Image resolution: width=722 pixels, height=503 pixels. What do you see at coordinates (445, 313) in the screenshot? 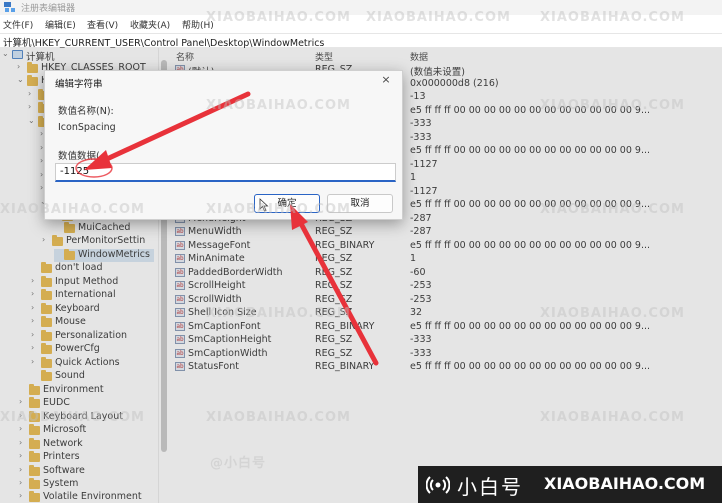
I see `table-row: ab Shell Icon Size REG_SZ 32` at bounding box center [445, 313].